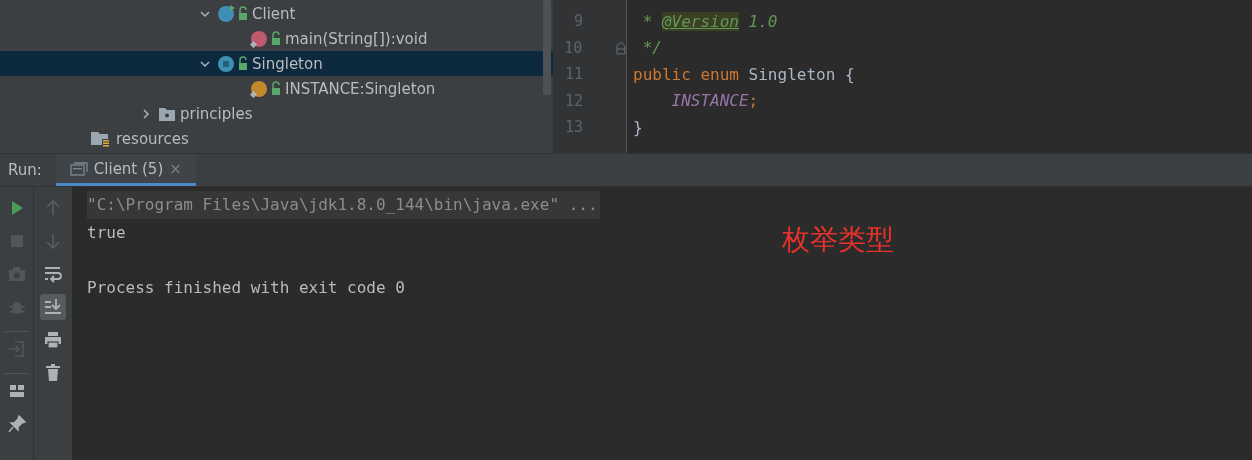  Describe the element at coordinates (78, 168) in the screenshot. I see `console-icon` at that location.